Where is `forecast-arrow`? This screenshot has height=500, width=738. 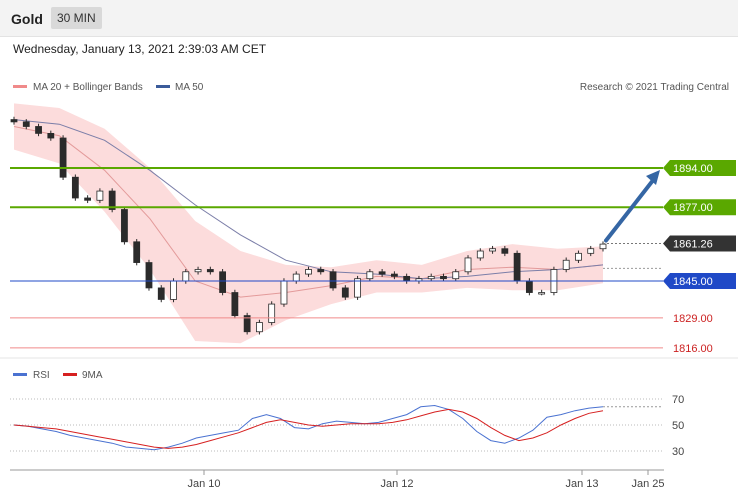 forecast-arrow is located at coordinates (630, 210).